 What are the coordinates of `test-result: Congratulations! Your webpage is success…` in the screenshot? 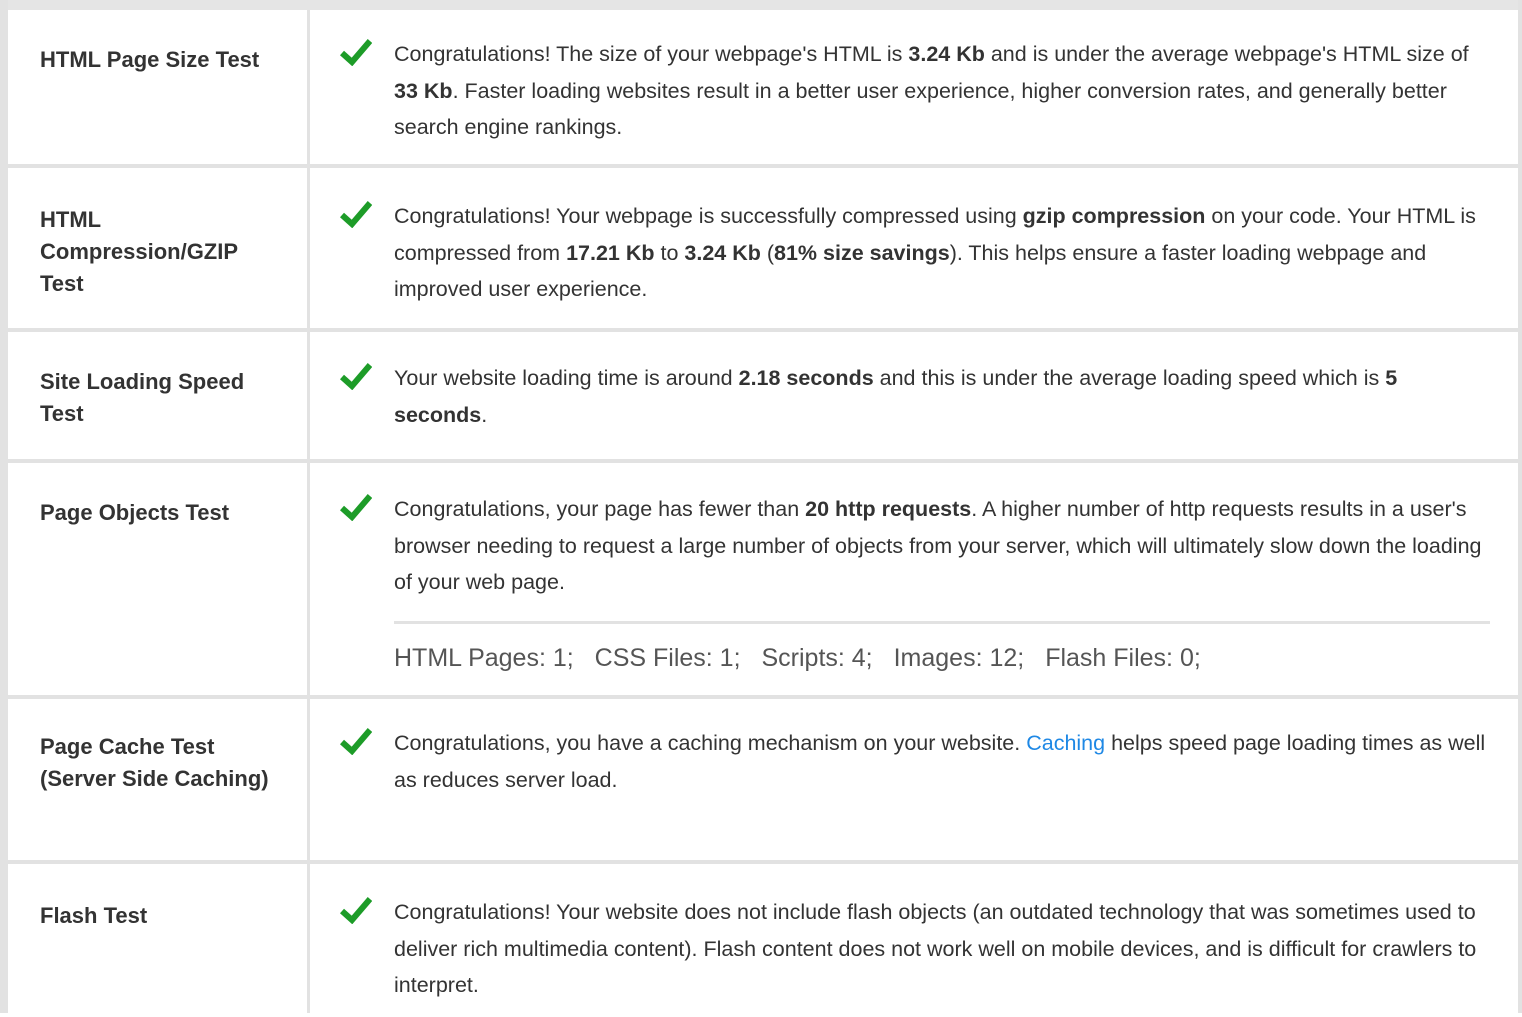 It's located at (914, 248).